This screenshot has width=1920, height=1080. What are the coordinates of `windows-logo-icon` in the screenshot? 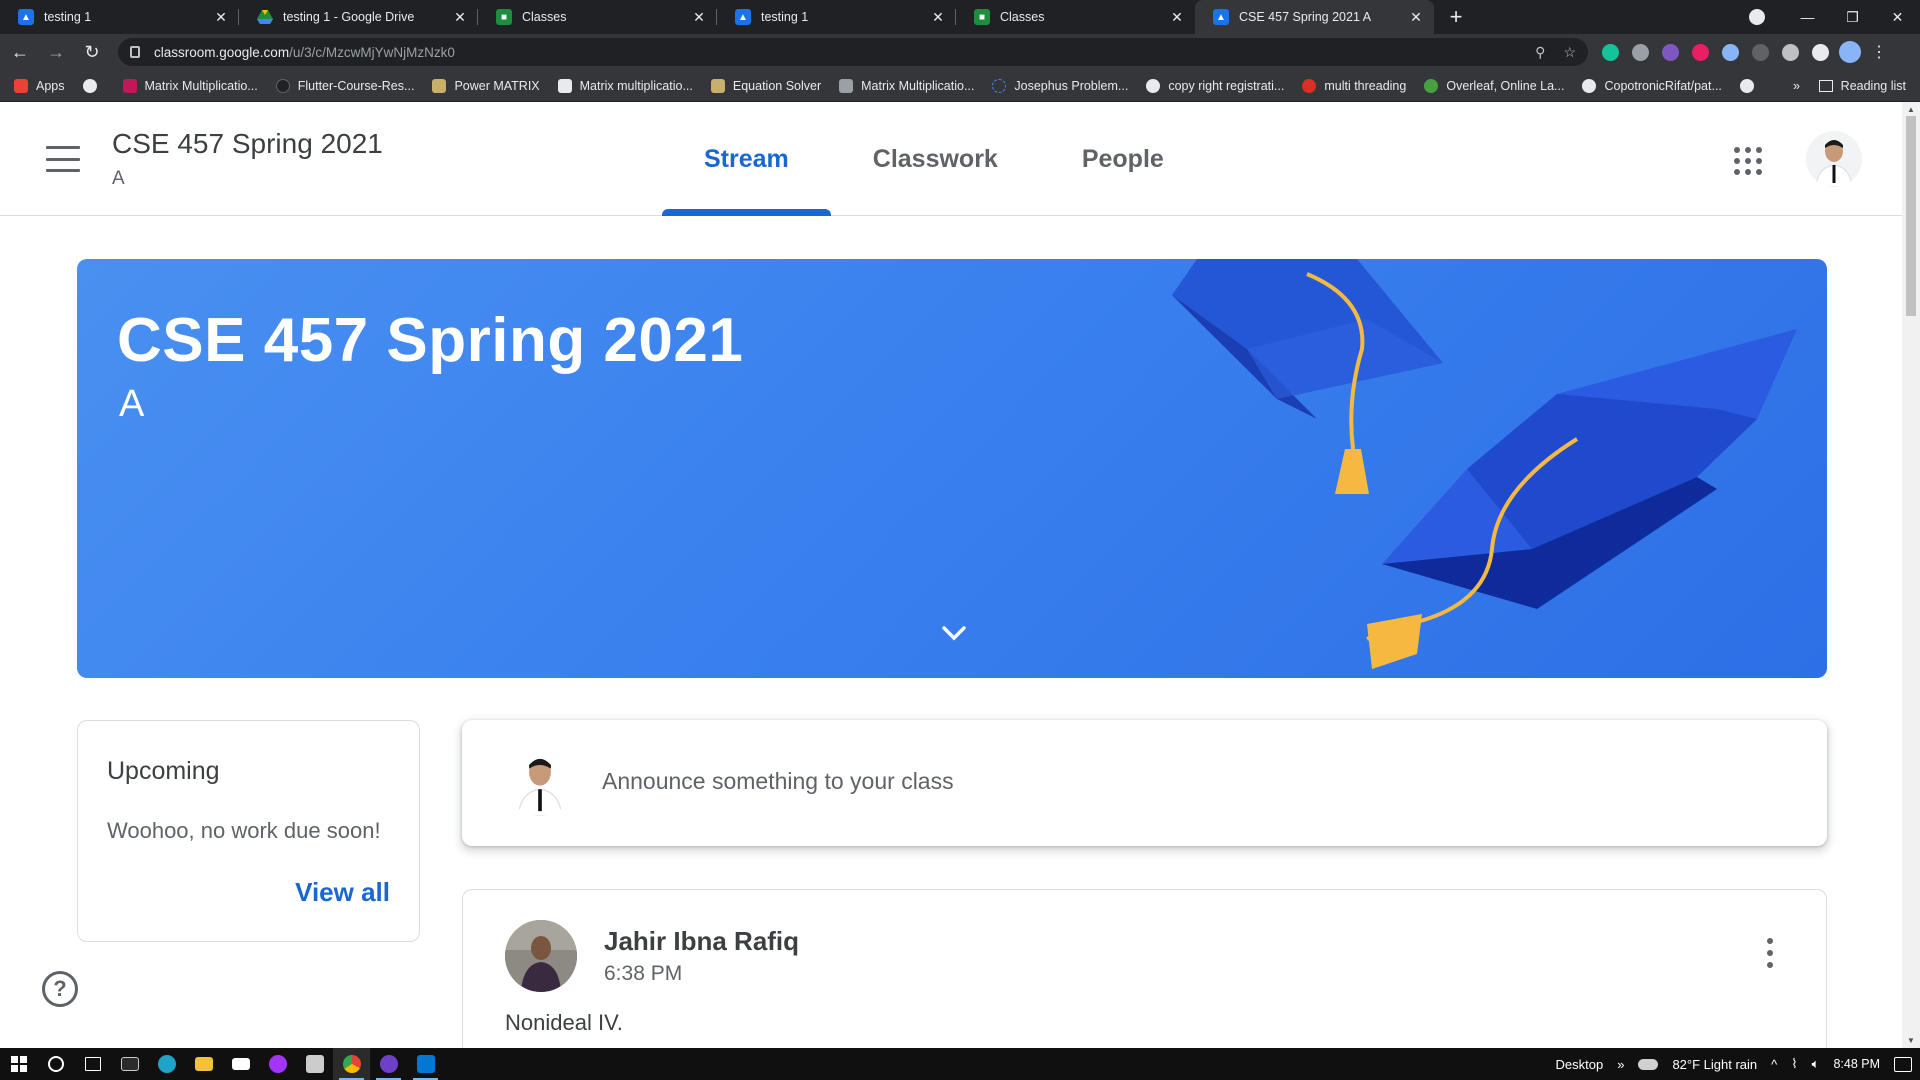 It's located at (18, 1064).